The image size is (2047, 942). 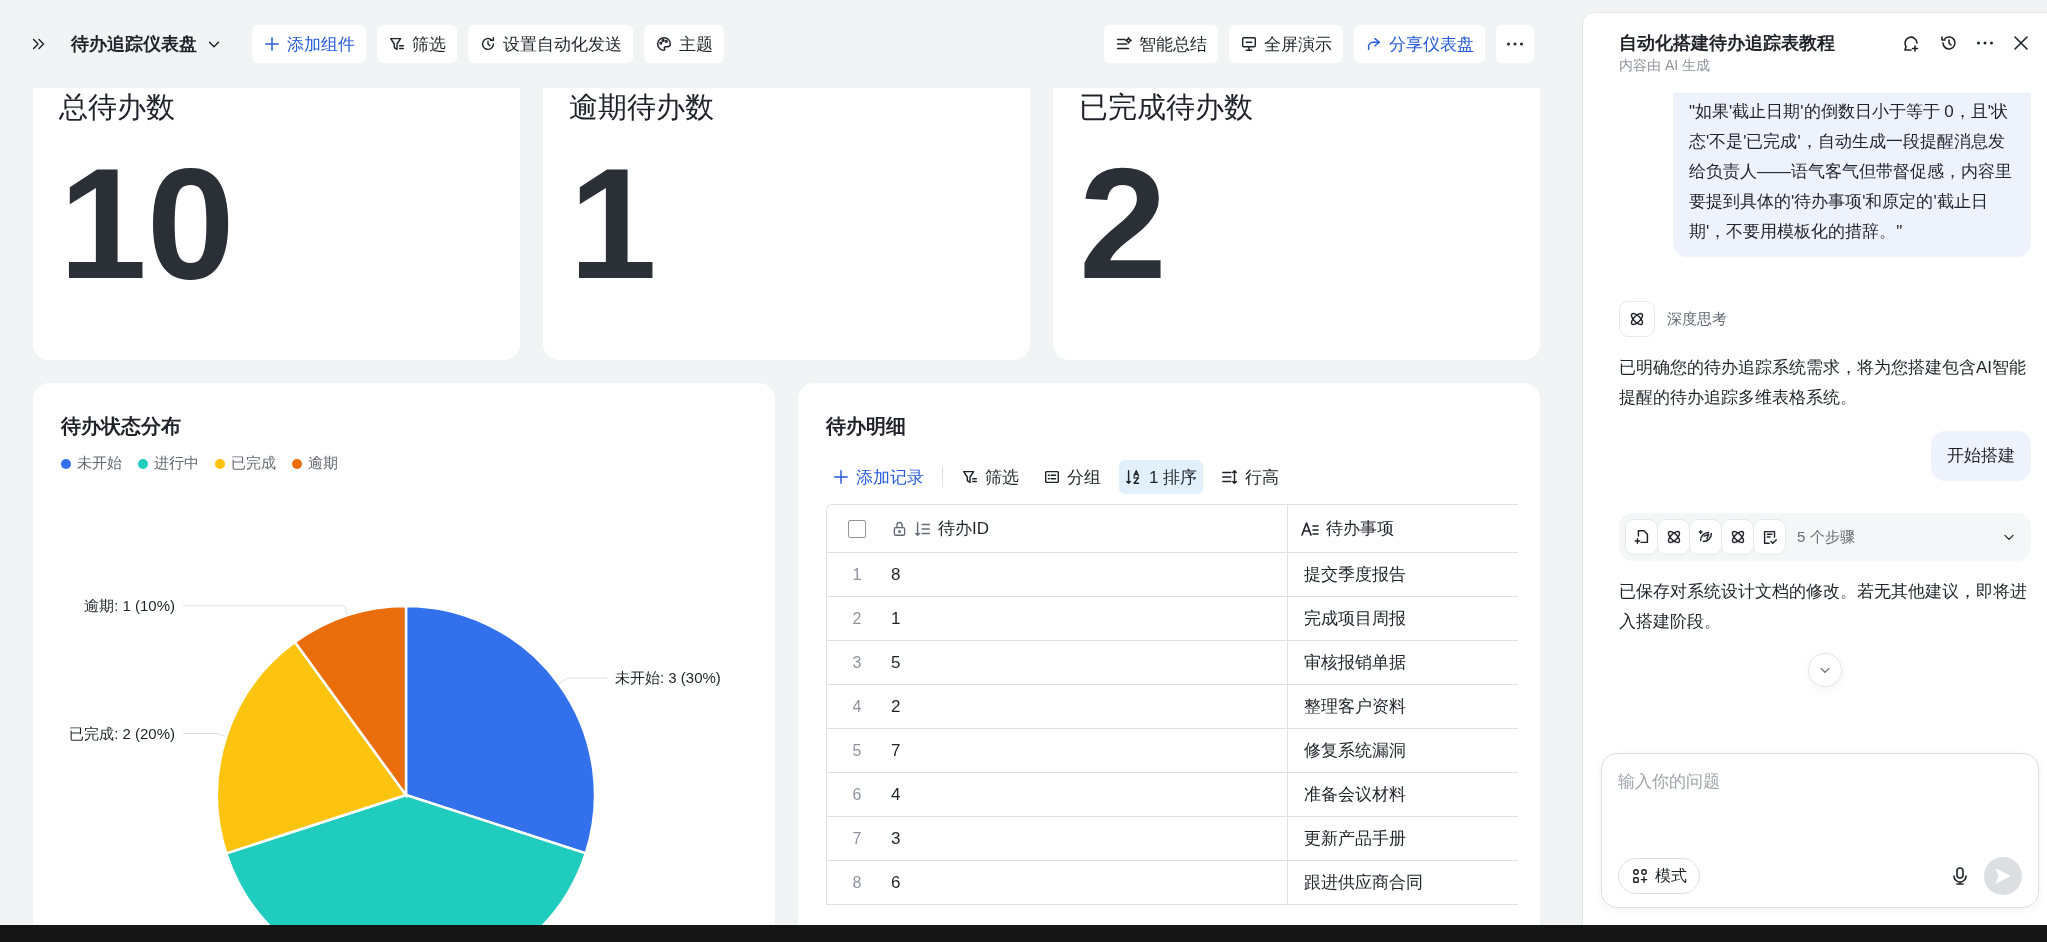 I want to click on row-number: 8, so click(x=857, y=882).